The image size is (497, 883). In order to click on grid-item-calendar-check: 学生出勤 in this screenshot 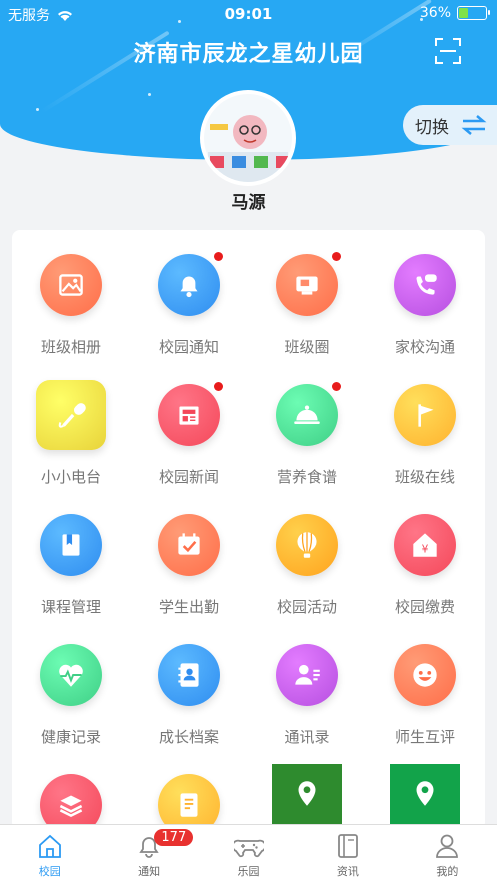, I will do `click(189, 555)`.